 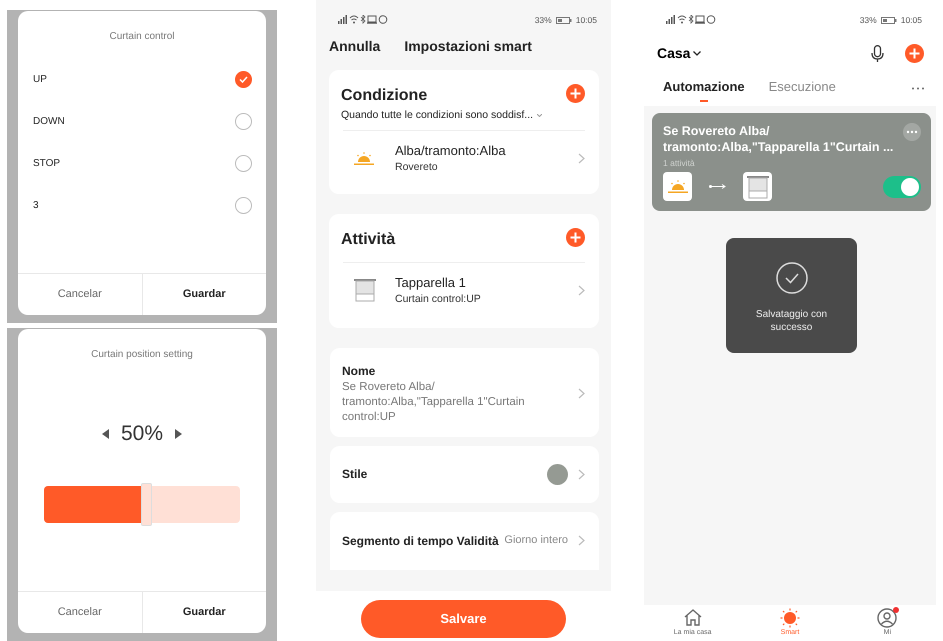 I want to click on tab: Automazione, so click(x=704, y=88).